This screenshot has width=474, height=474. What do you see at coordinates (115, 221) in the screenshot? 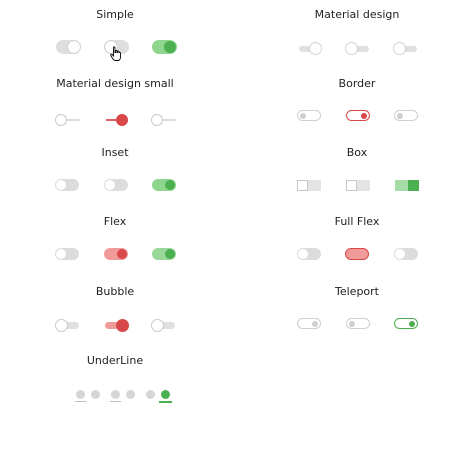
I see `section-title-flex: Flex` at bounding box center [115, 221].